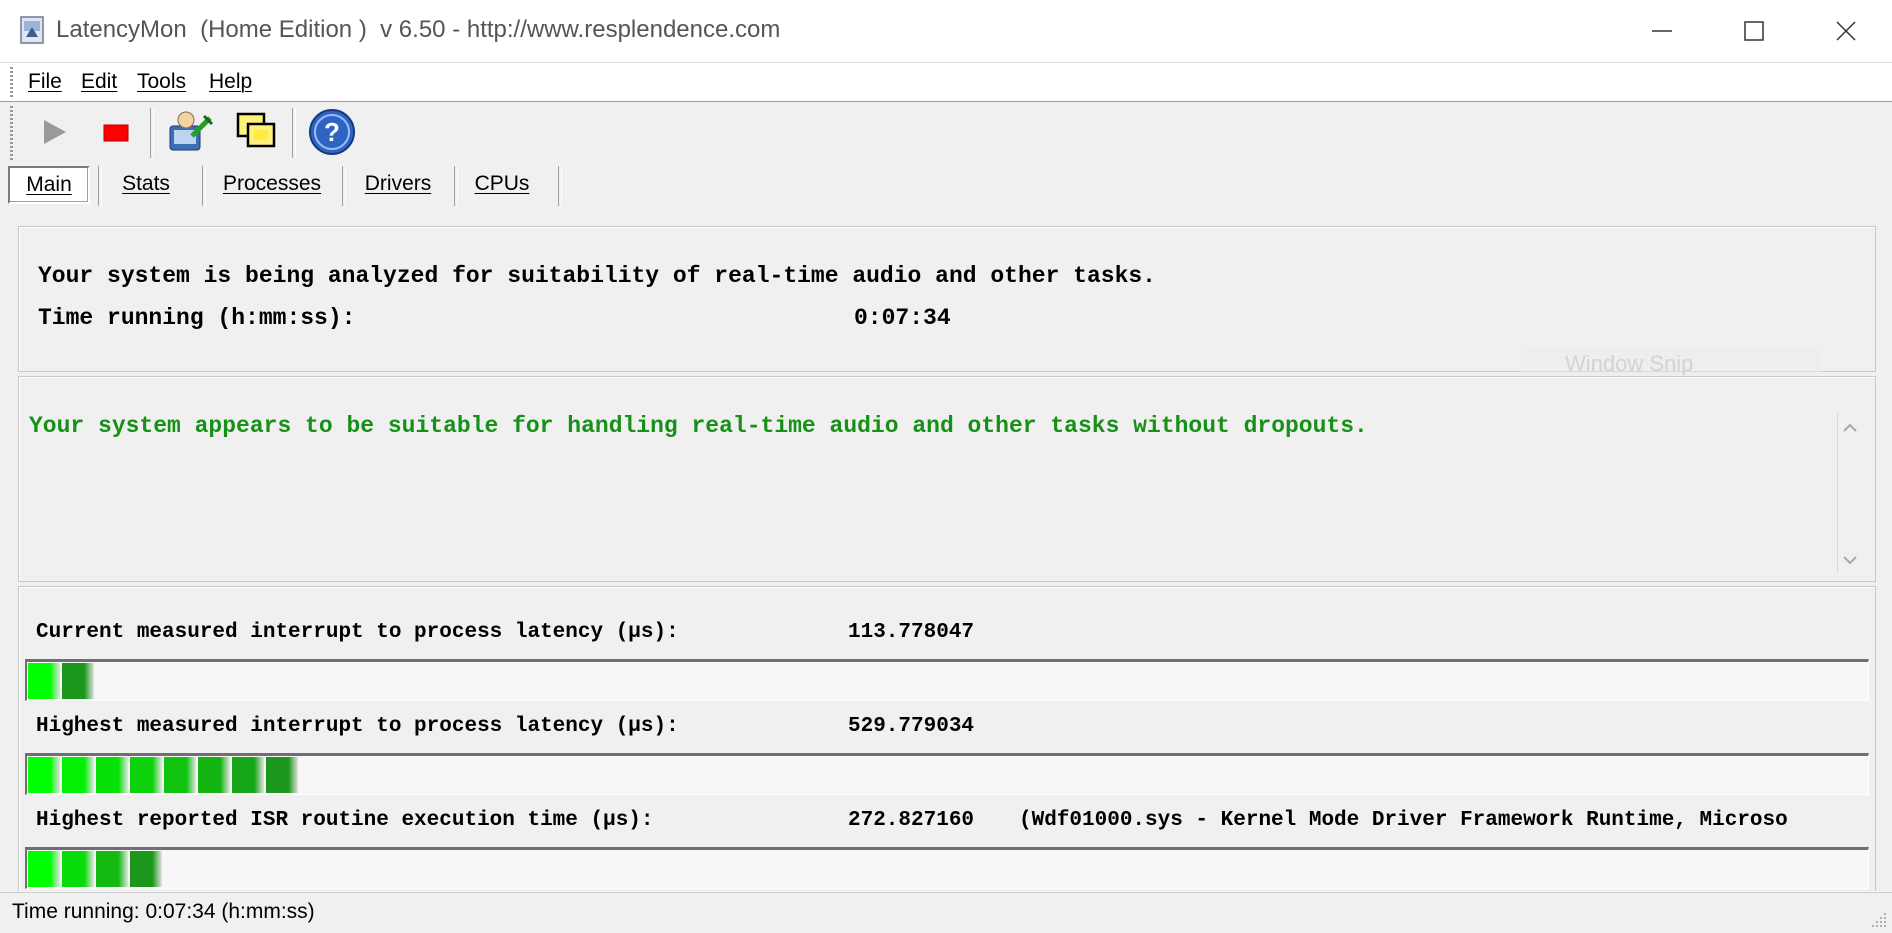 The width and height of the screenshot is (1892, 933). I want to click on minimize-icon, so click(1662, 31).